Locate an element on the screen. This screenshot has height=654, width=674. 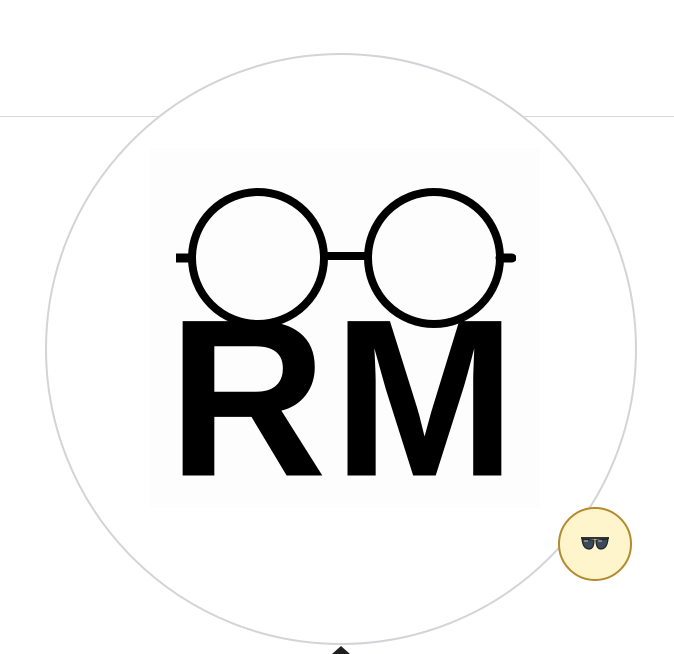
status-badge is located at coordinates (595, 544).